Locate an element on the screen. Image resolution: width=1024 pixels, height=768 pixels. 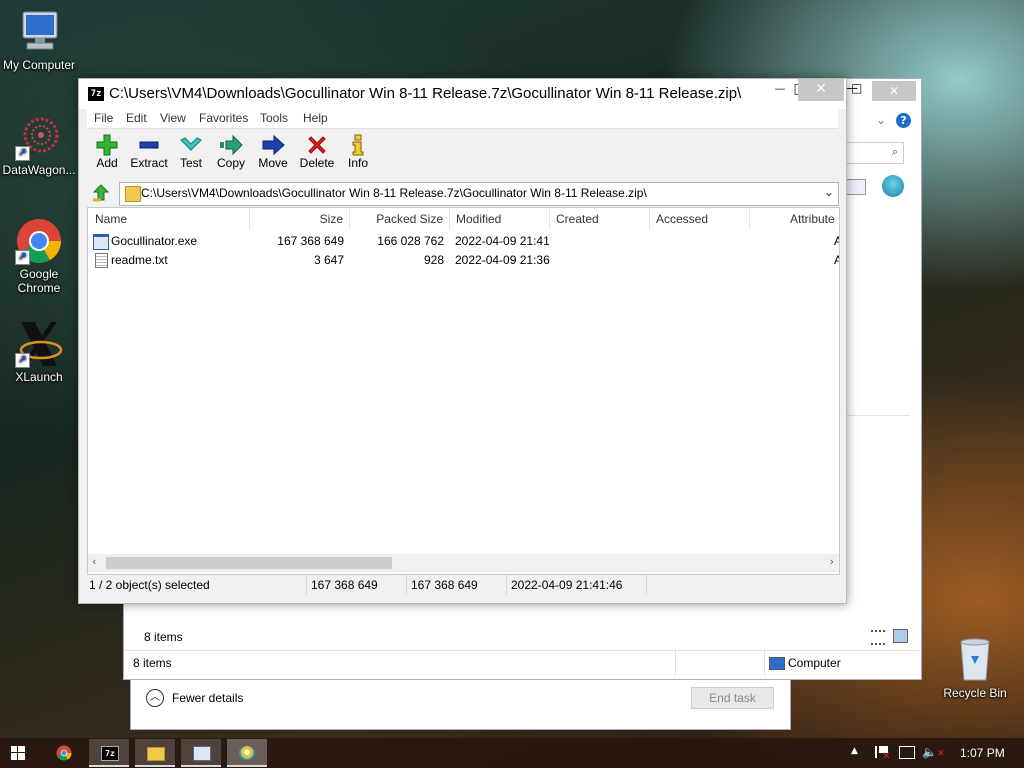
column-created: Created is located at coordinates (600, 219).